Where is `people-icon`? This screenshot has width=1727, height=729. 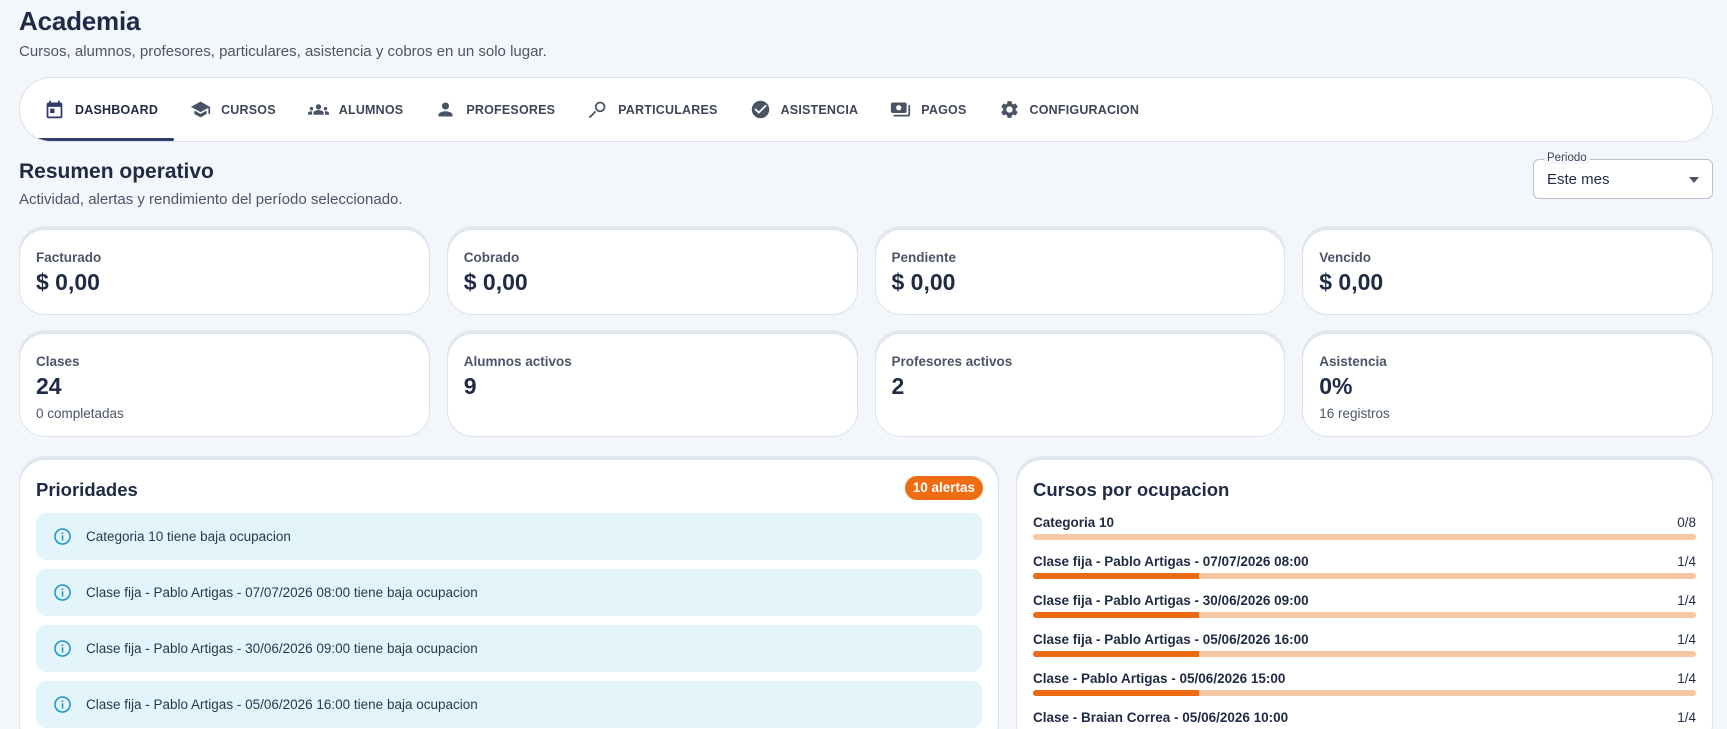 people-icon is located at coordinates (318, 109).